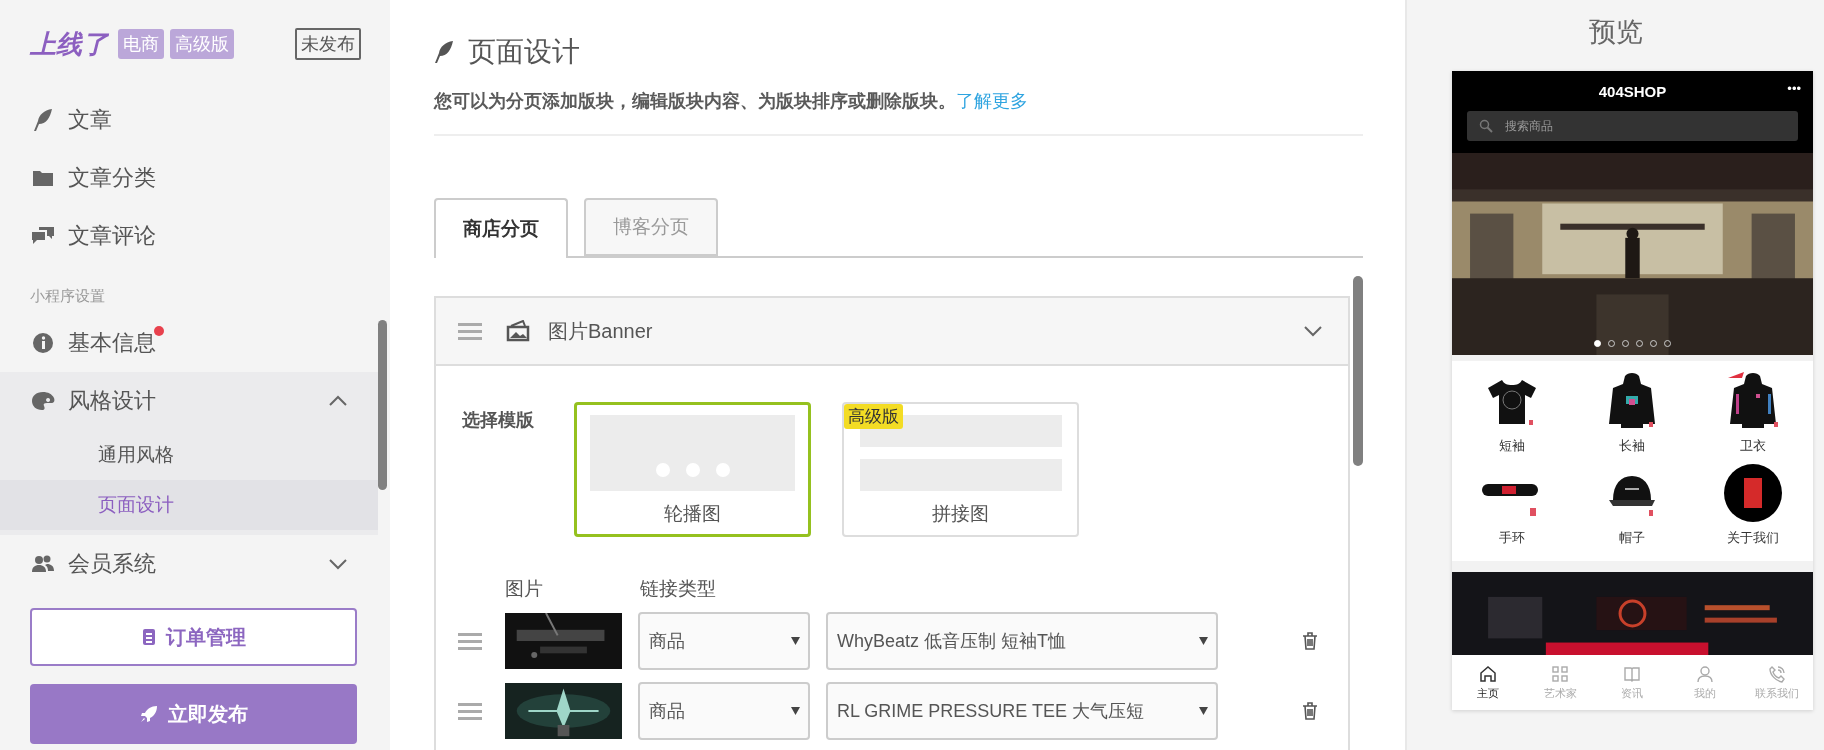 This screenshot has height=750, width=1824. Describe the element at coordinates (1512, 446) in the screenshot. I see `category-label: 短袖` at that location.